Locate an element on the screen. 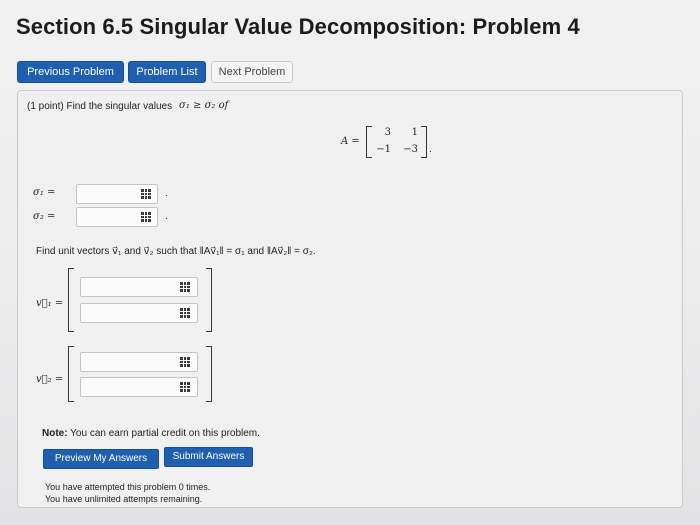  note-label: Note: is located at coordinates (55, 433).